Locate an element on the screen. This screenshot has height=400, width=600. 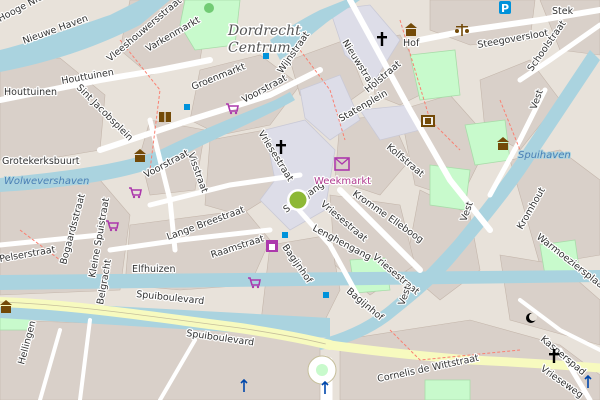
roundabout is located at coordinates (322, 370).